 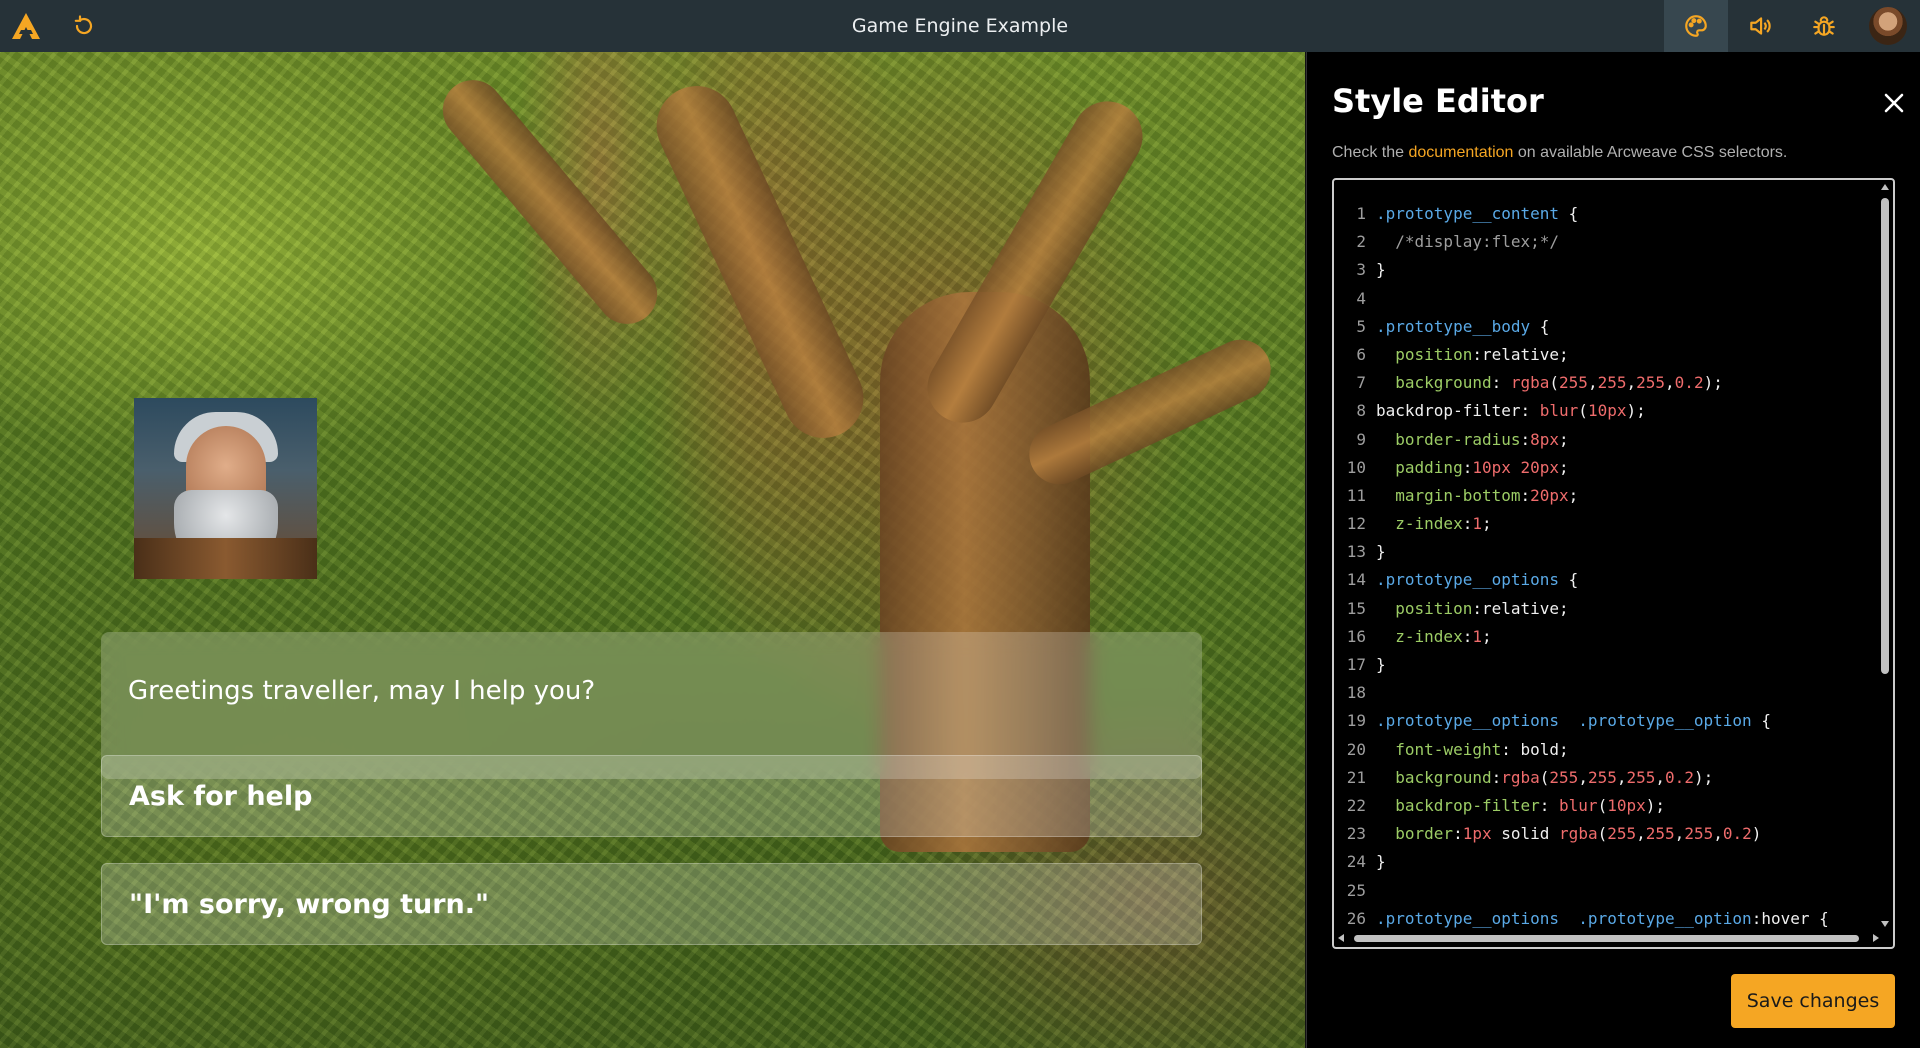 What do you see at coordinates (651, 796) in the screenshot?
I see `option-ask-for-help: Ask for help` at bounding box center [651, 796].